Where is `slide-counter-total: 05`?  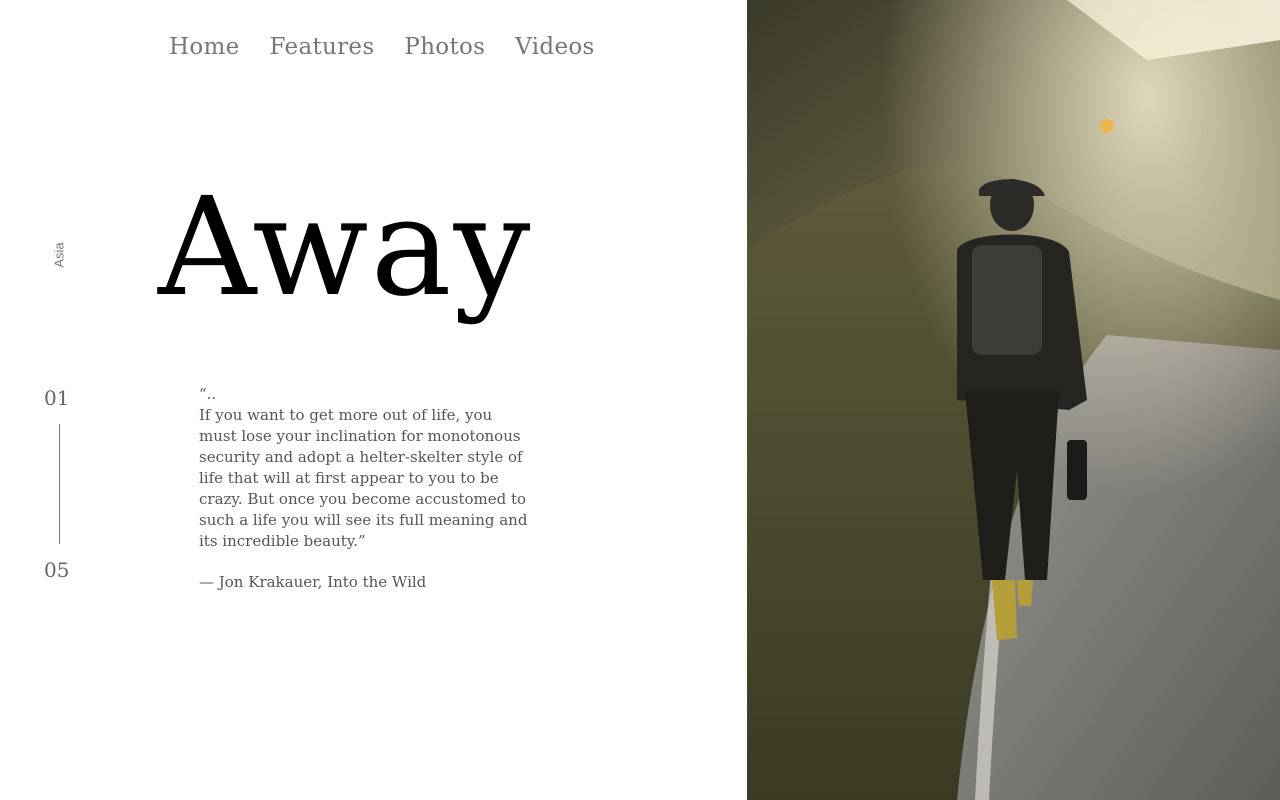
slide-counter-total: 05 is located at coordinates (57, 570).